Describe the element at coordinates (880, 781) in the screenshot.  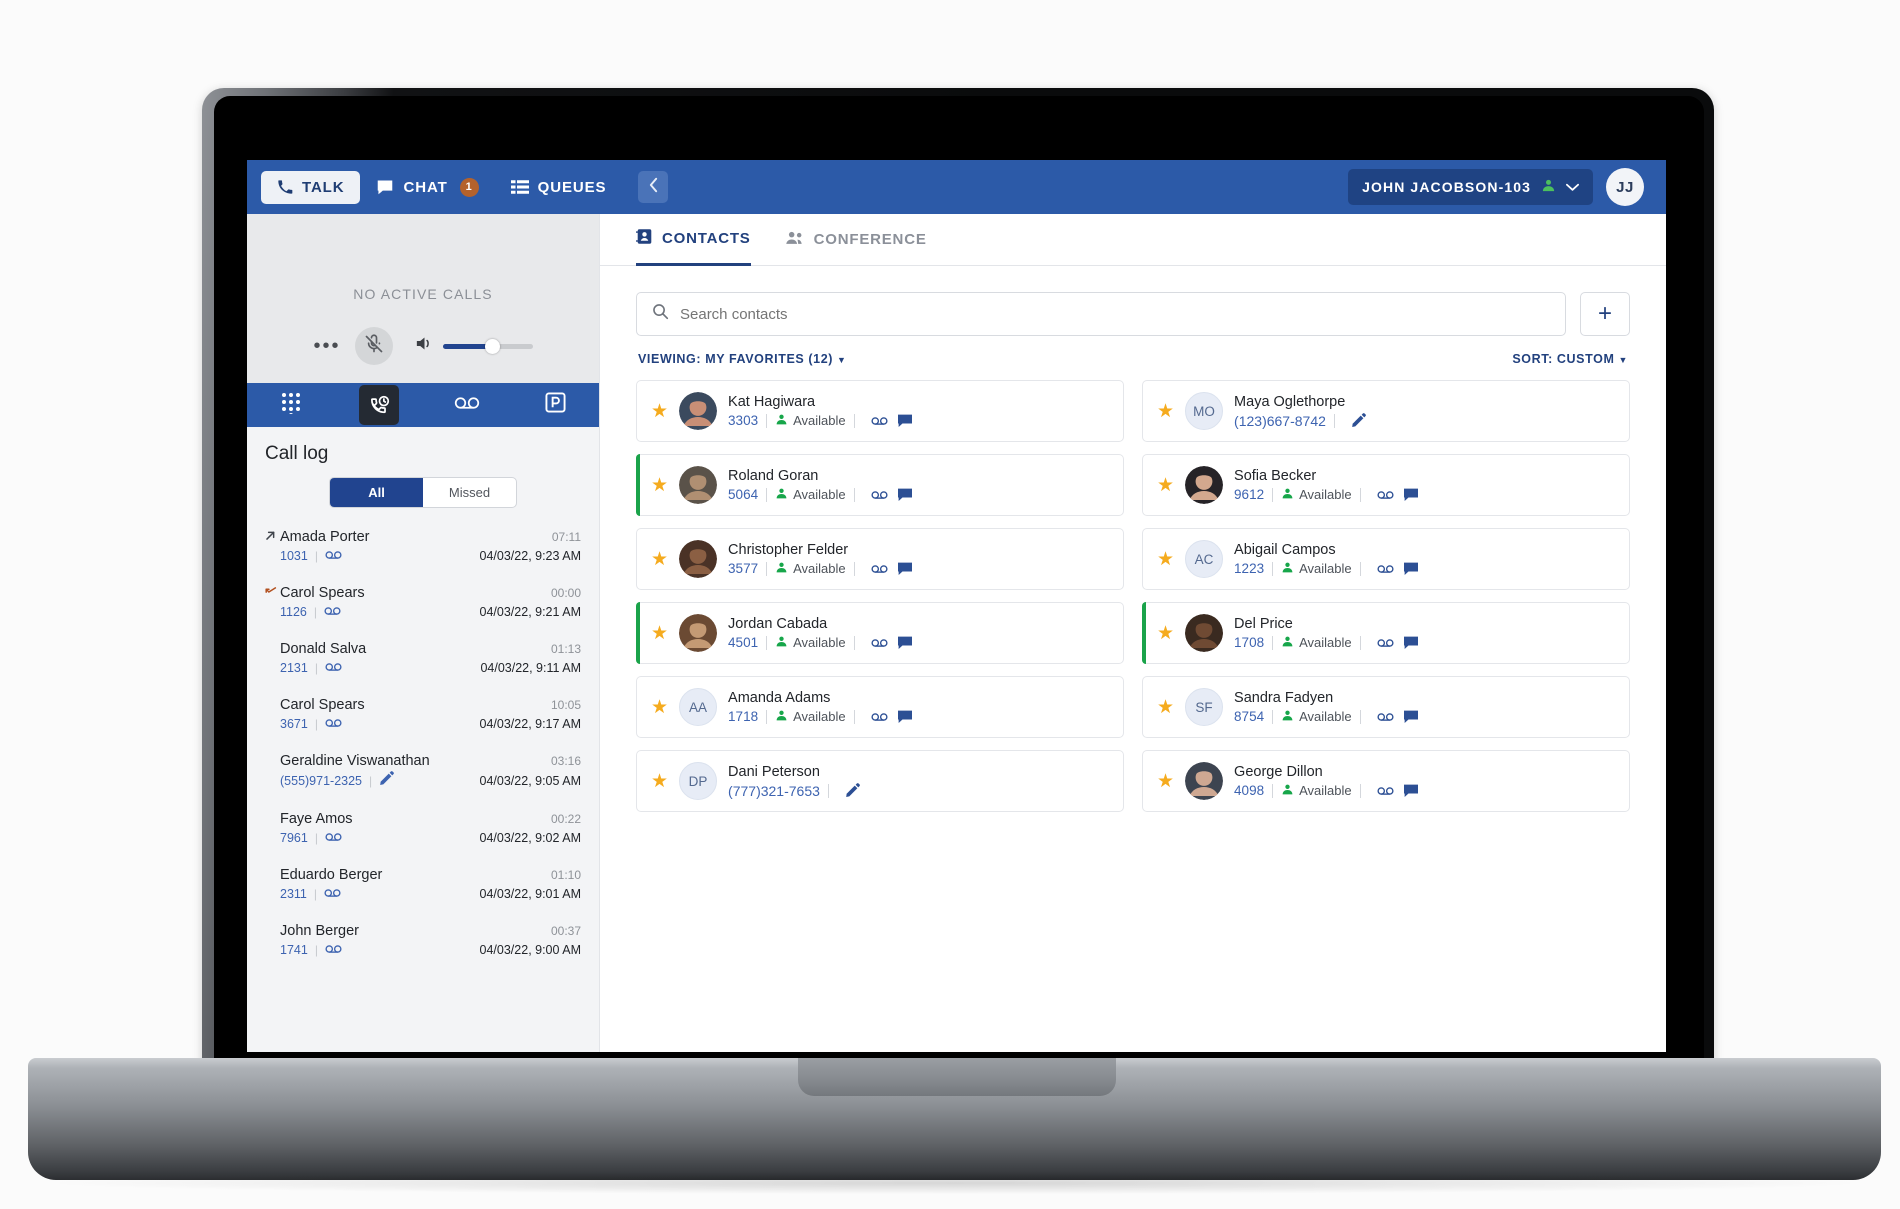
I see `contact-card: ★ DP Dani Peterson (777)321-7653` at that location.